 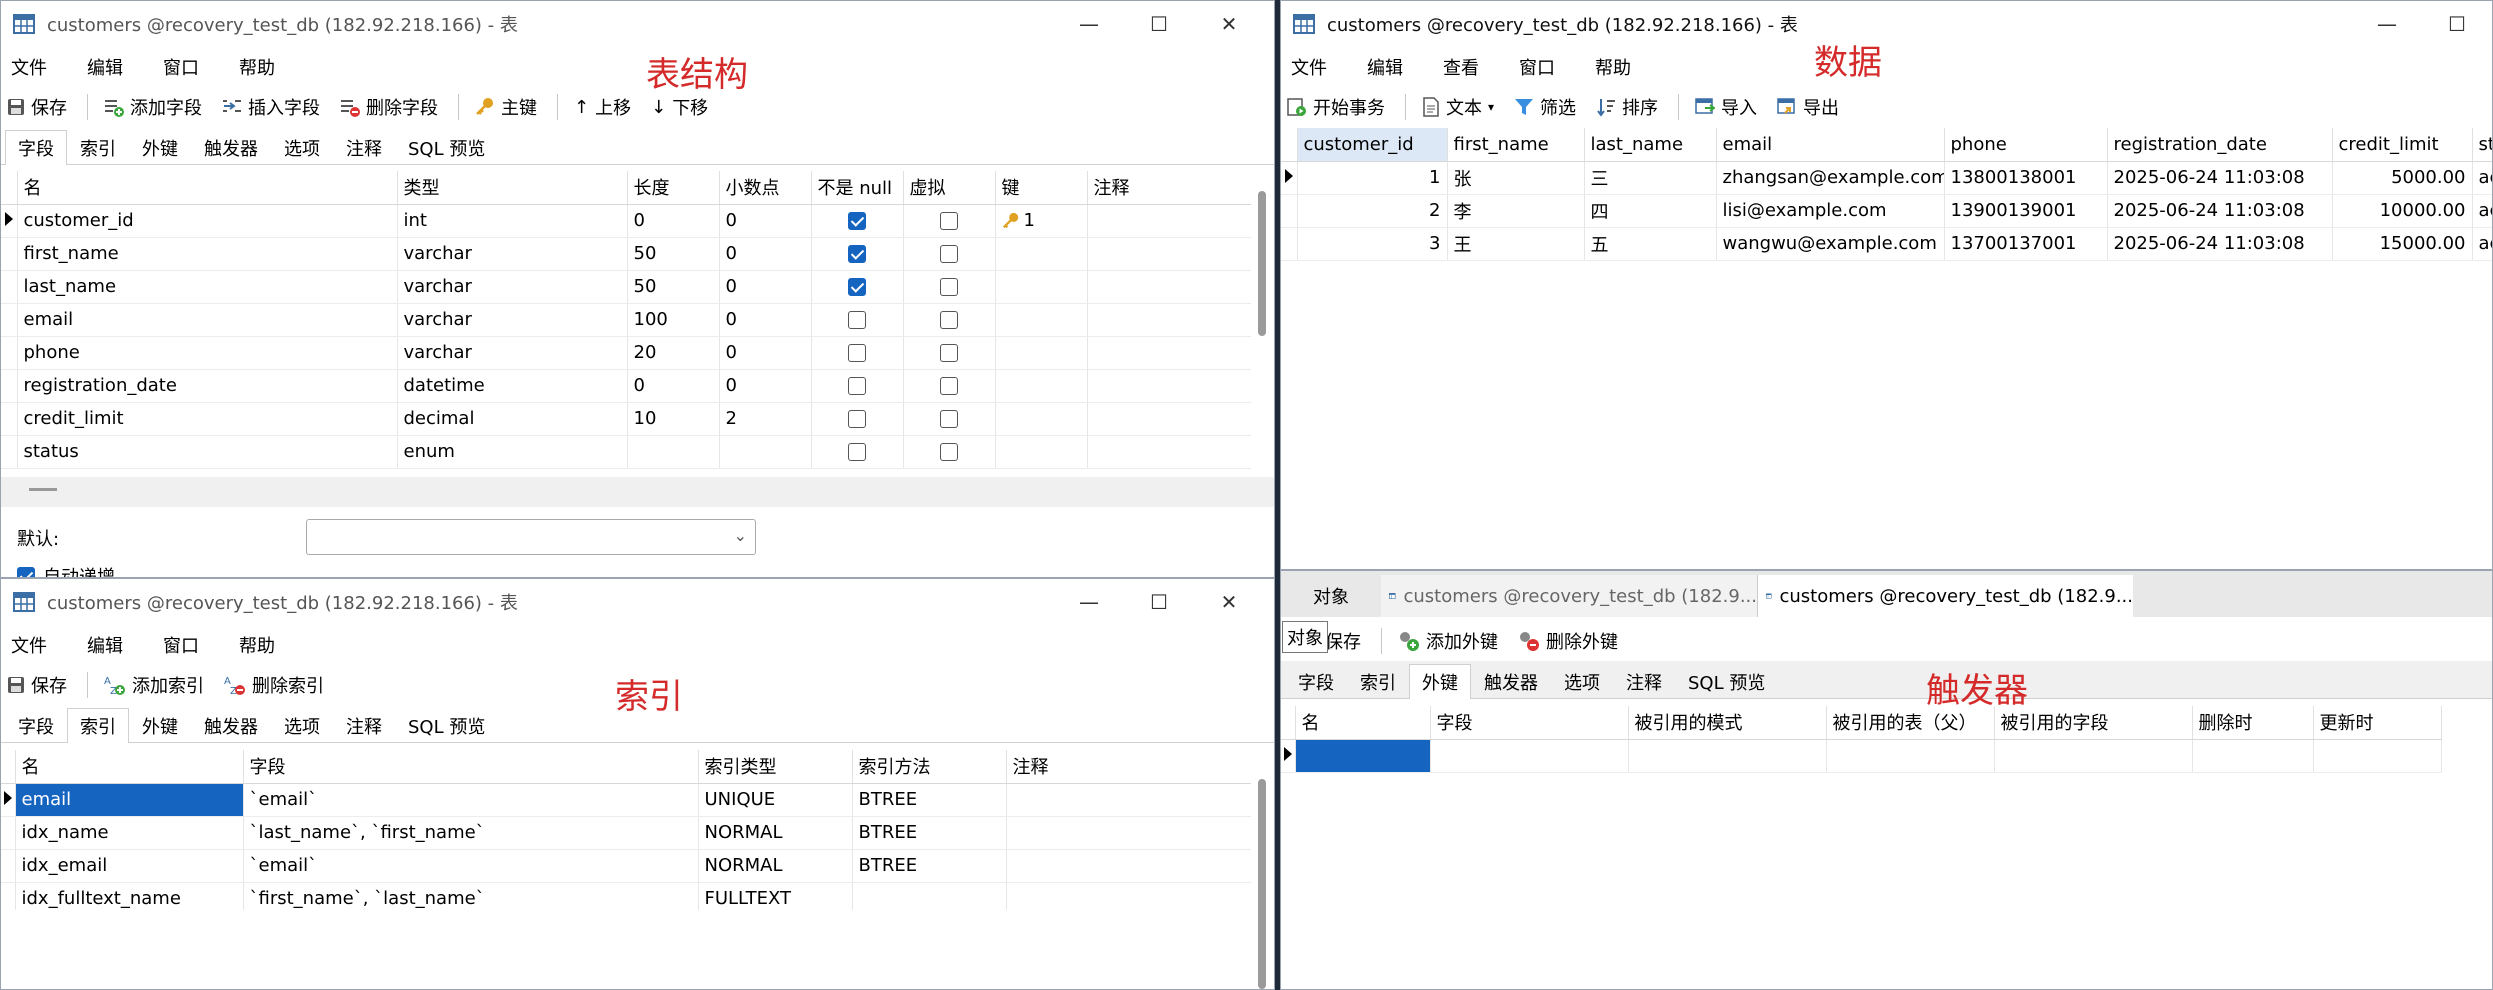 I want to click on index-fields-cell: `email`, so click(x=471, y=800).